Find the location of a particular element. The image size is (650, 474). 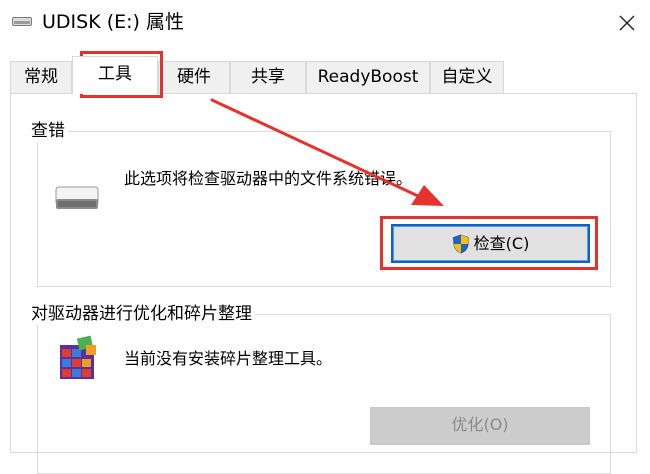

tab-customize: 自定义 is located at coordinates (467, 77).